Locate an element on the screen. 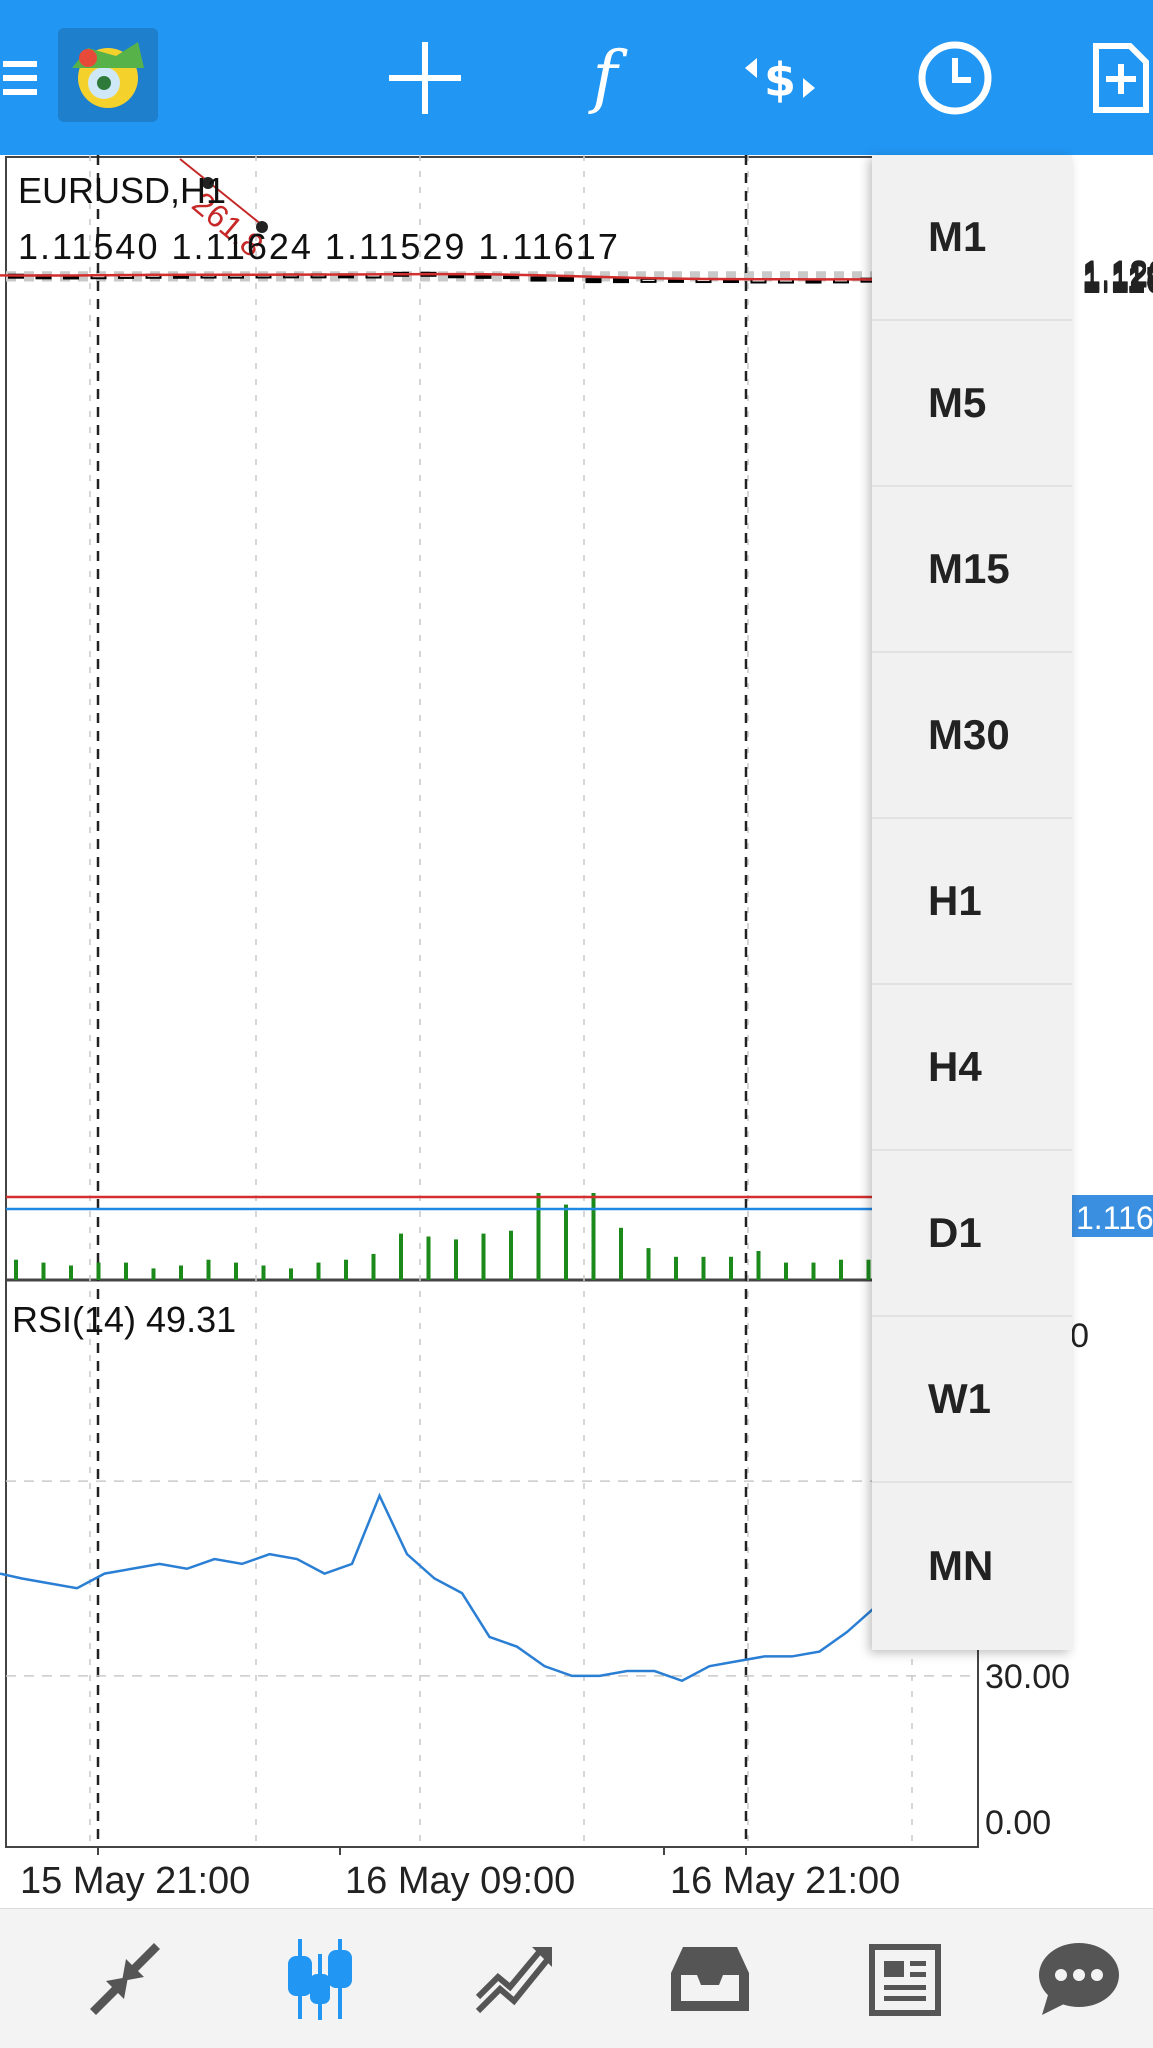 This screenshot has width=1153, height=2048. add-object-icon is located at coordinates (1121, 77).